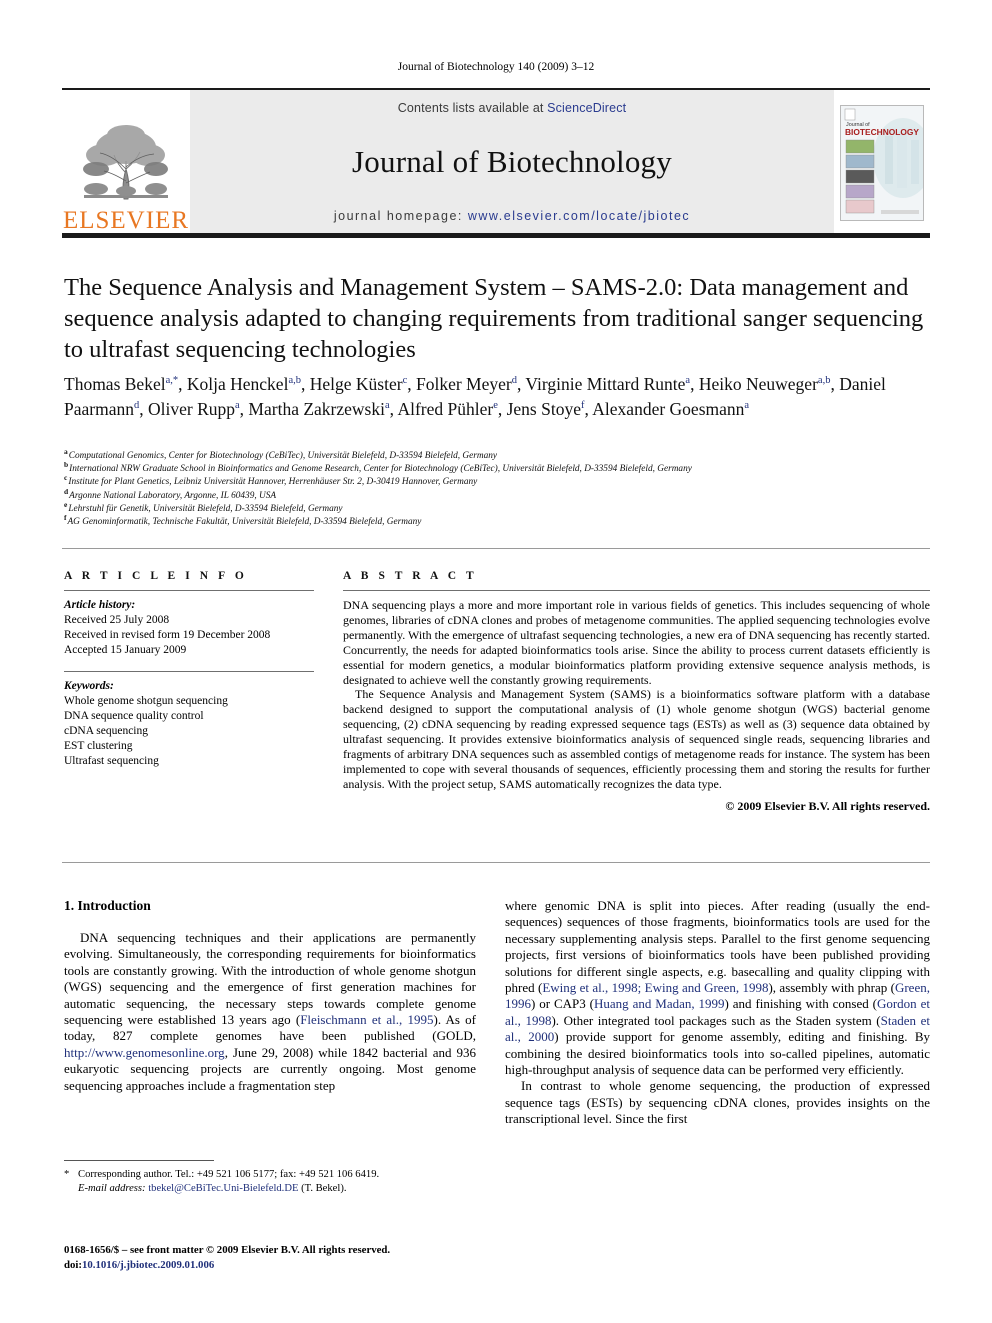  What do you see at coordinates (65, 517) in the screenshot?
I see `affiliation-marker: f` at bounding box center [65, 517].